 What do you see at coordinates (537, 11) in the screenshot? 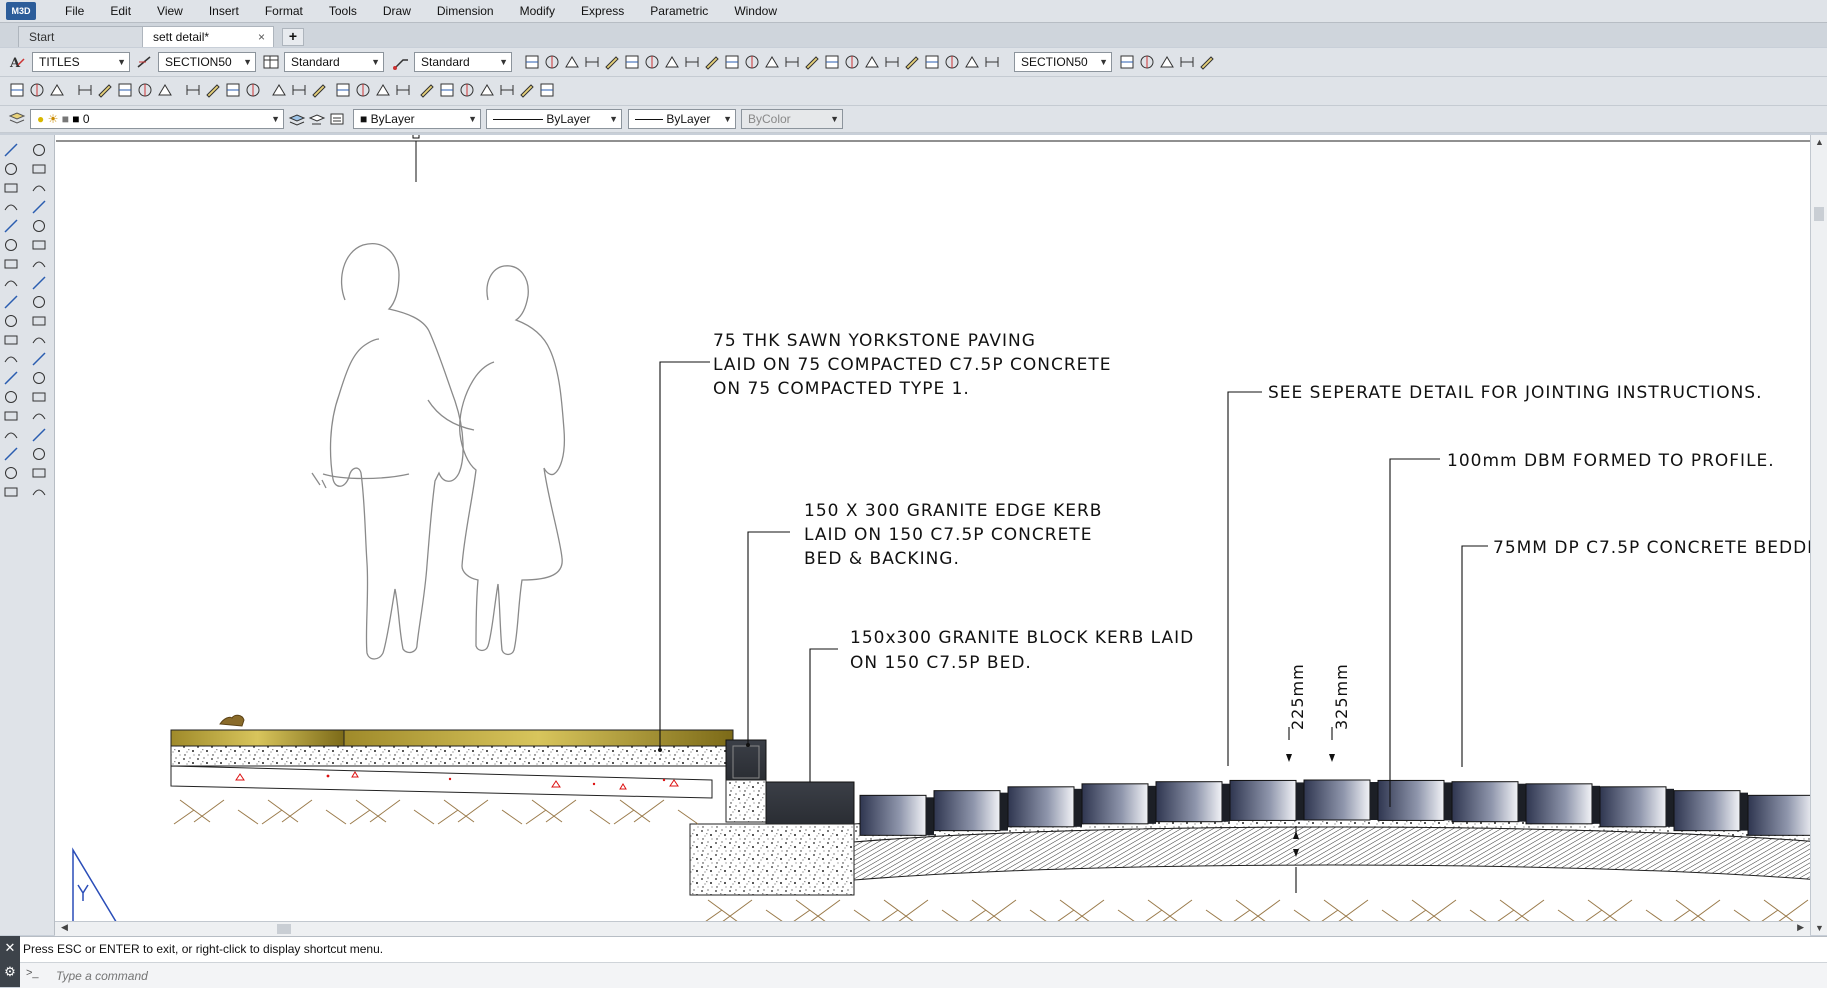
I see `menu-item-modify: Modify` at bounding box center [537, 11].